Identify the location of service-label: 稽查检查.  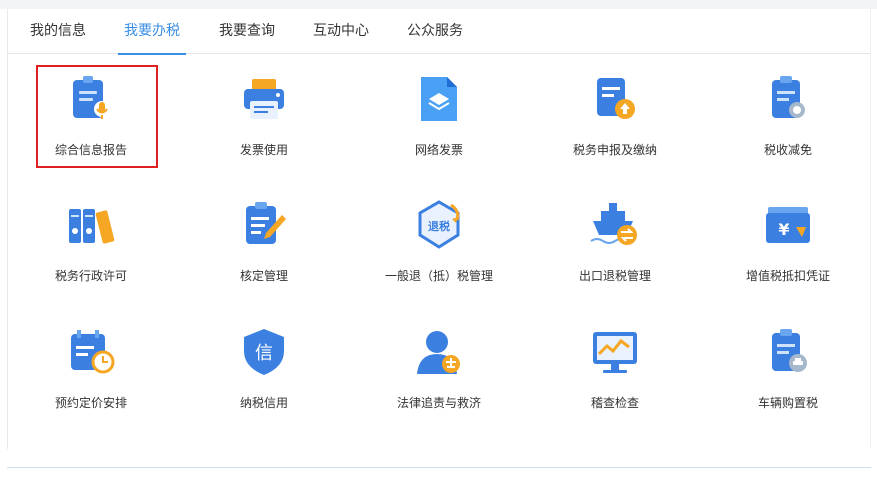
(614, 403).